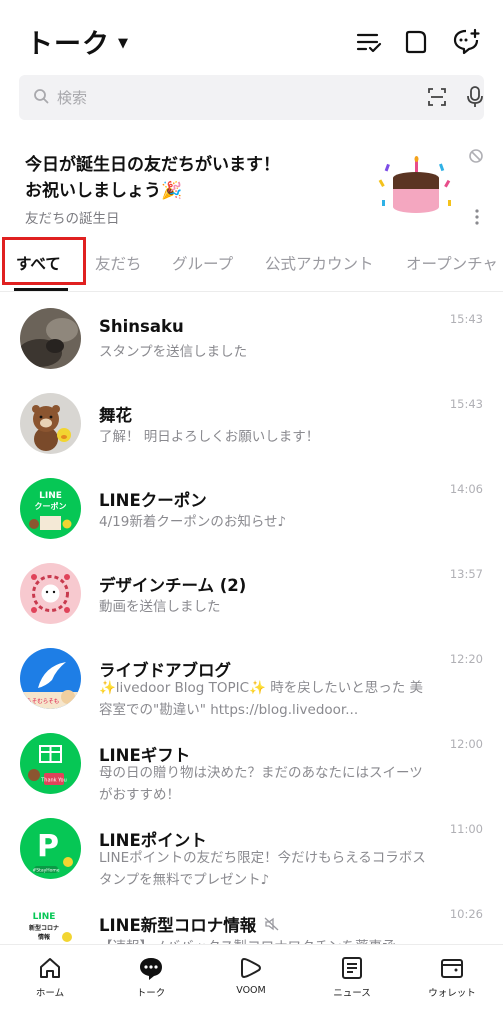 The width and height of the screenshot is (503, 1024). I want to click on chat-name: LINEクーポン, so click(153, 500).